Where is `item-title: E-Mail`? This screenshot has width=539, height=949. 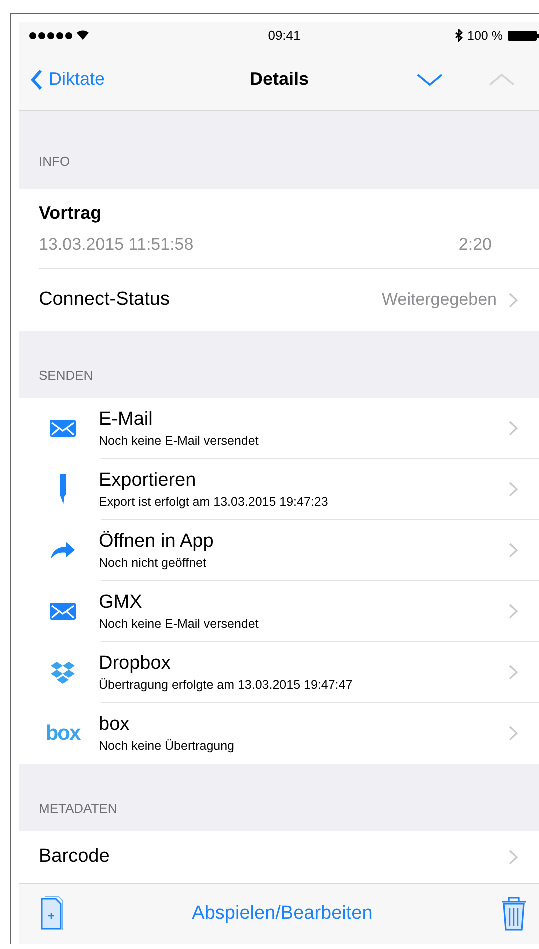 item-title: E-Mail is located at coordinates (126, 420).